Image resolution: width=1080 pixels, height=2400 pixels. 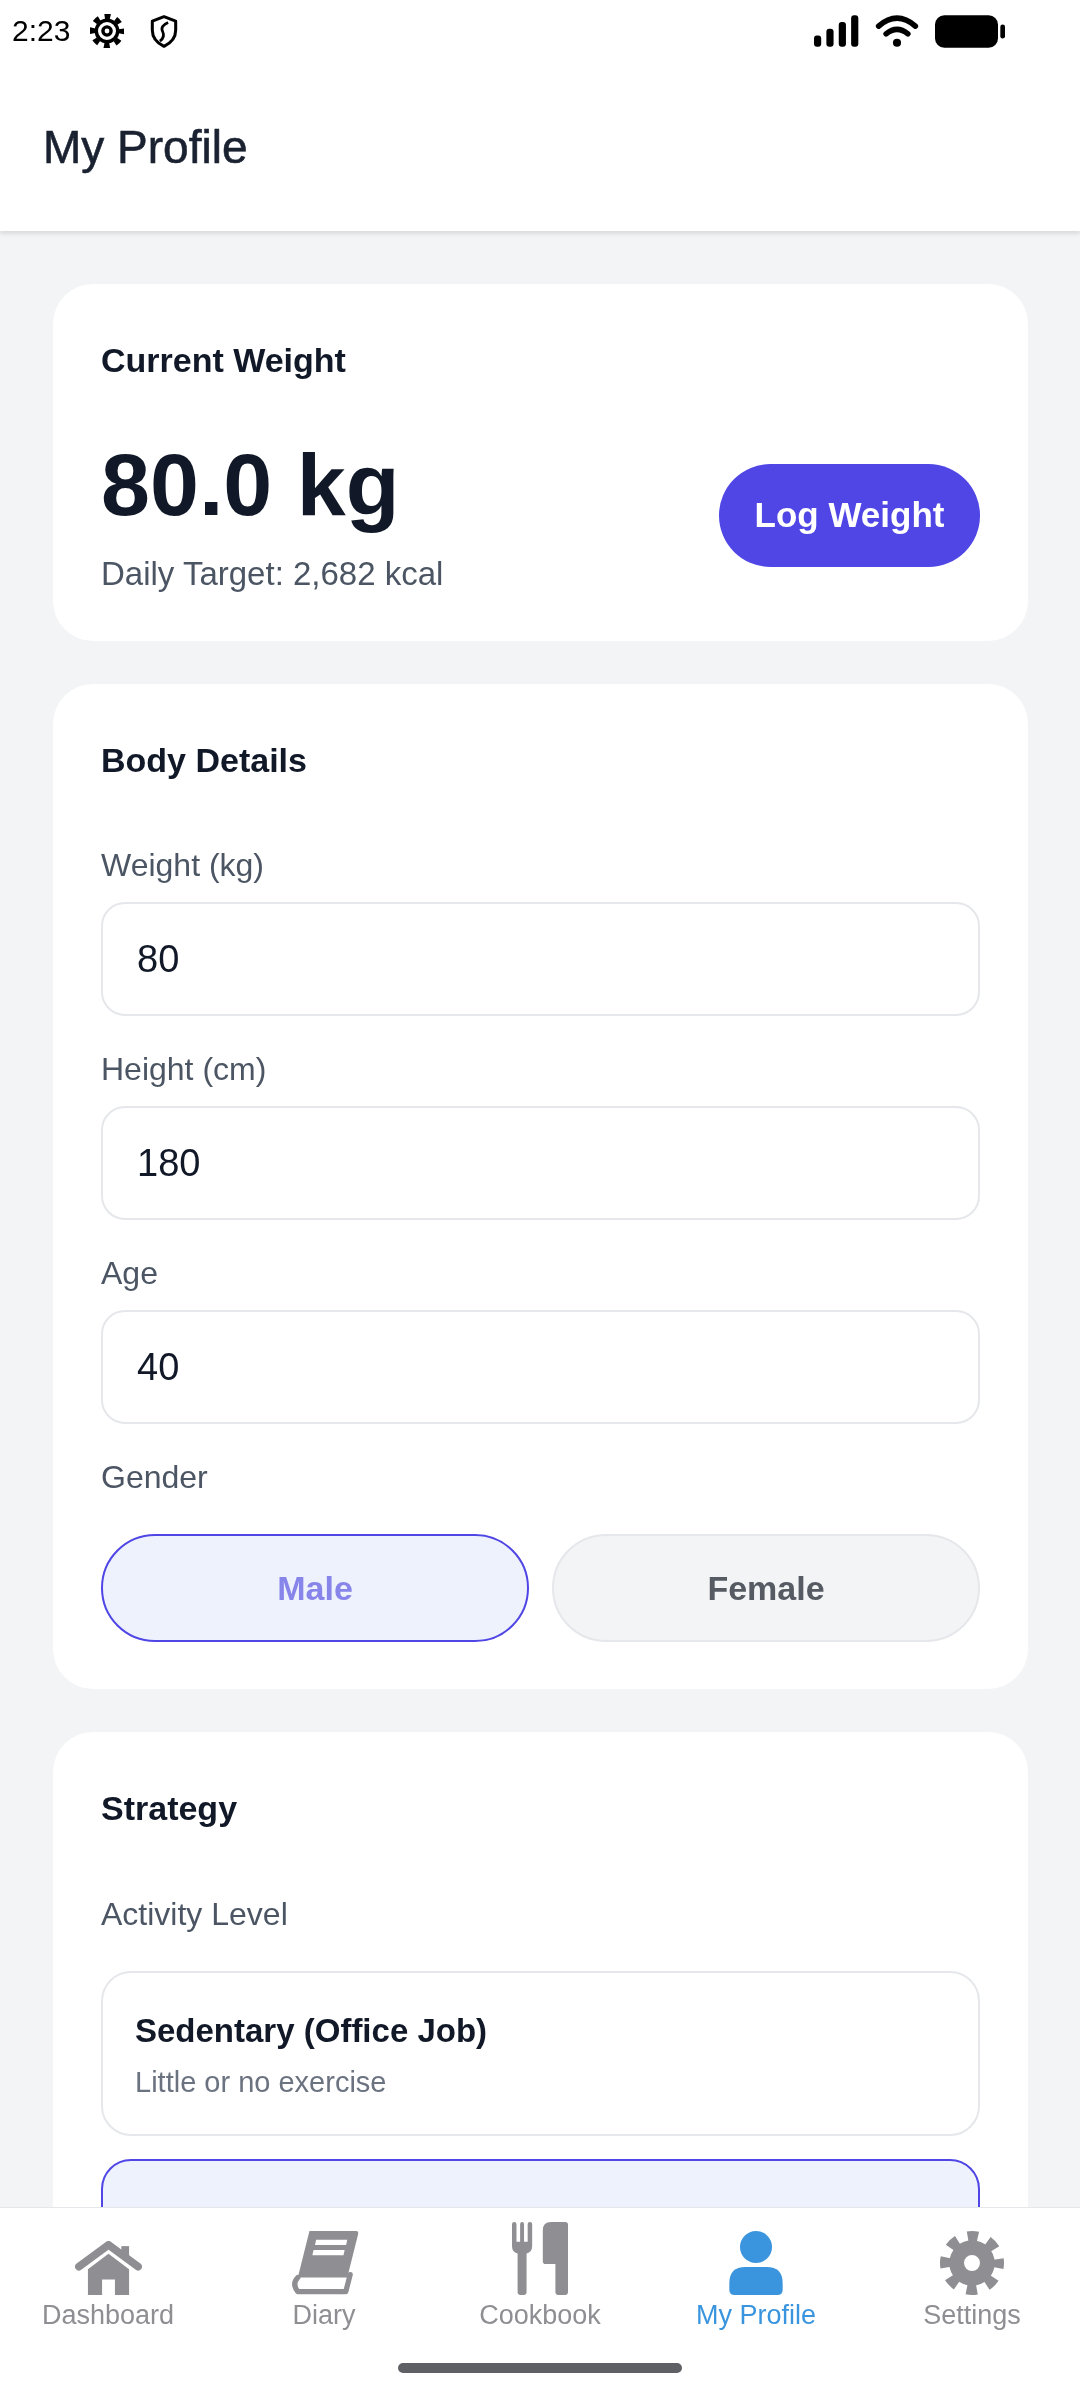 I want to click on nav-tab: Cookbook, so click(x=540, y=2276).